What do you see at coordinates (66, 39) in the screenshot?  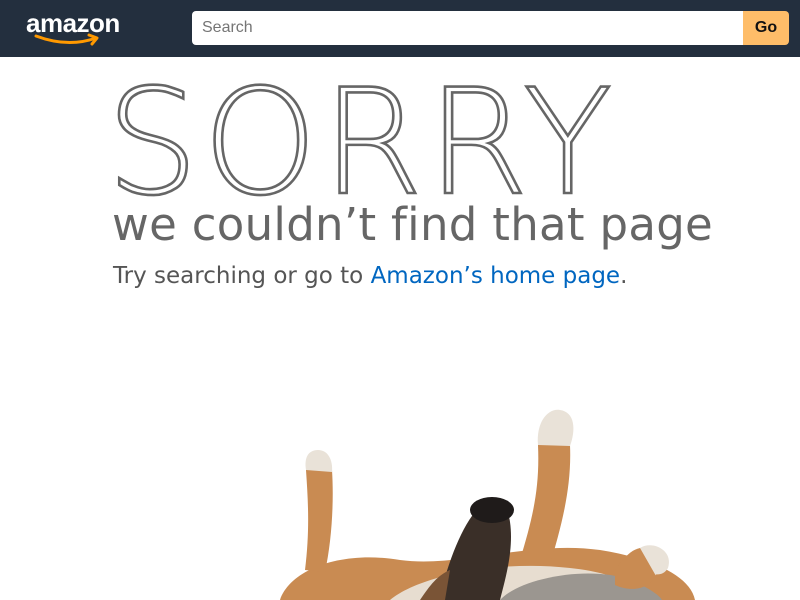 I see `smile-arrow-icon` at bounding box center [66, 39].